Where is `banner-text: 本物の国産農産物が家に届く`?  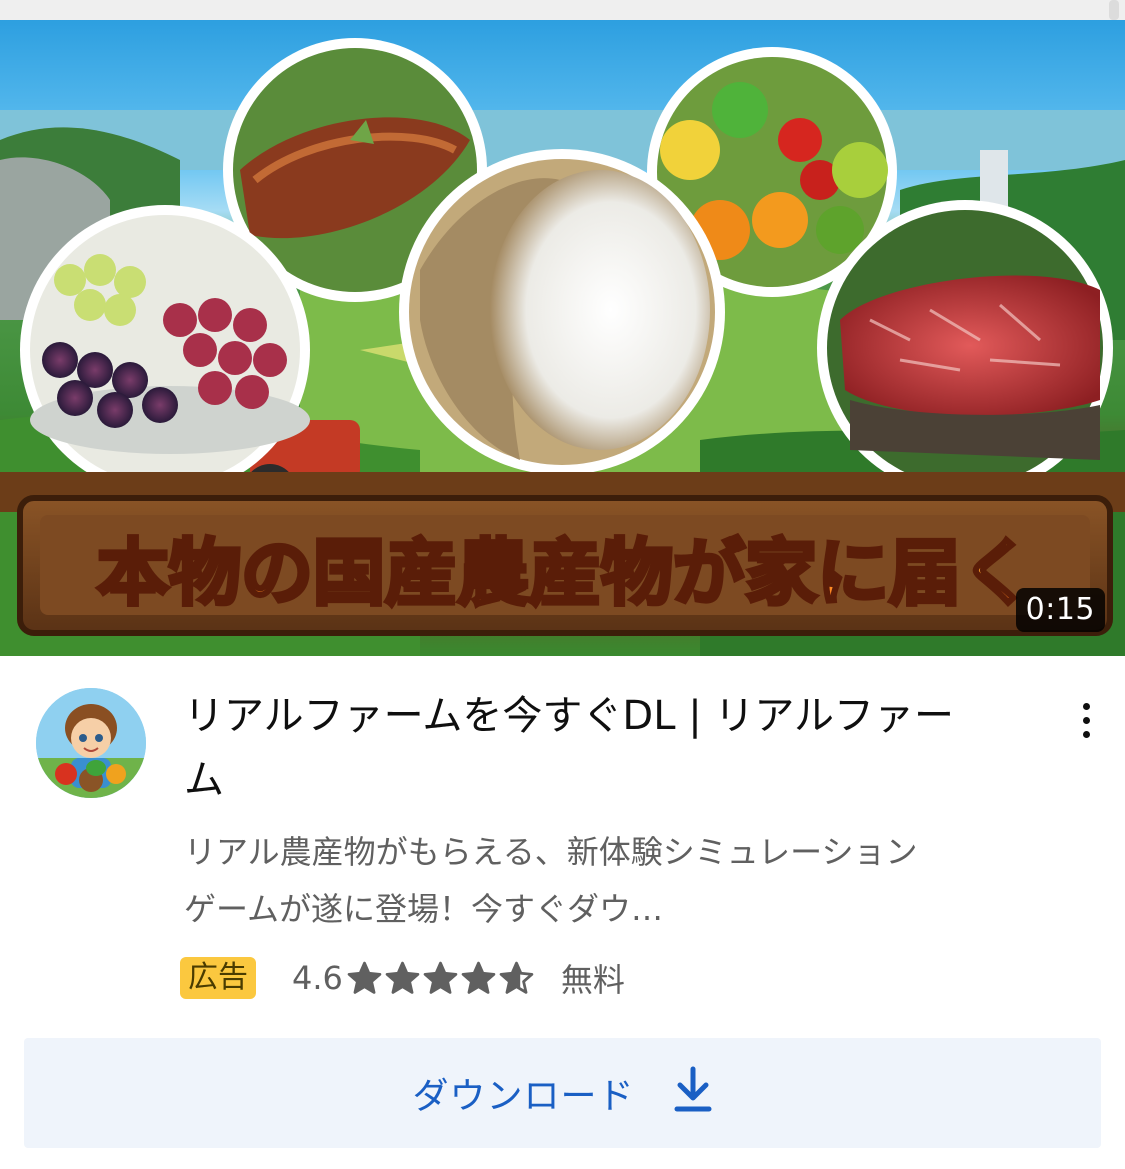
banner-text: 本物の国産農産物が家に届く is located at coordinates (565, 573).